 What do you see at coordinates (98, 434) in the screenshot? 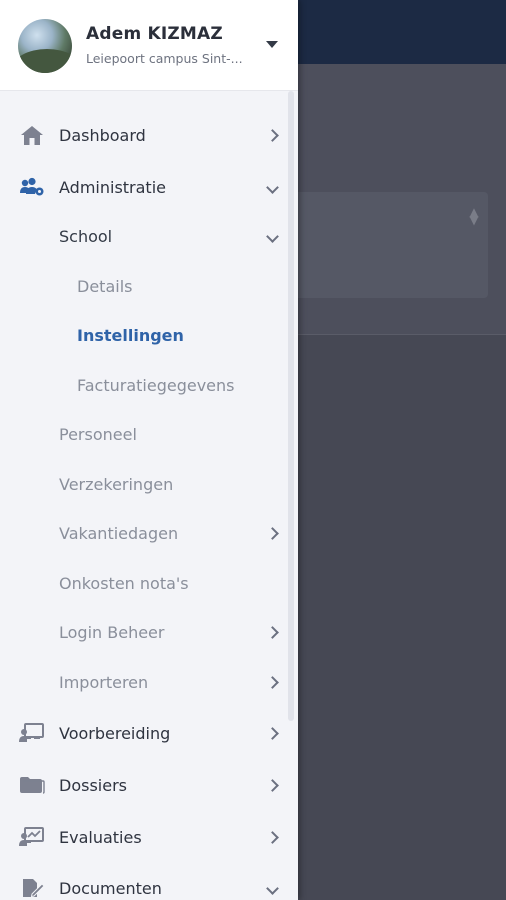
I see `menu-label-personeel: Personeel` at bounding box center [98, 434].